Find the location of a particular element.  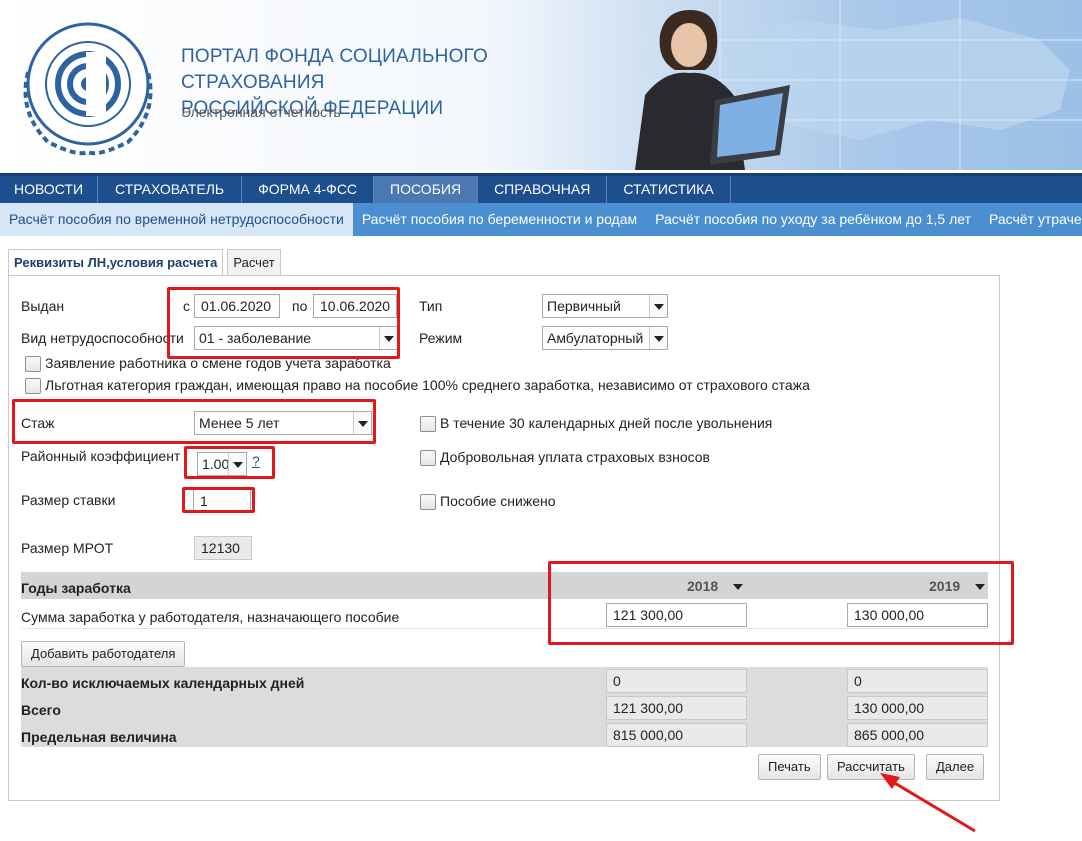

annotation-box-rate is located at coordinates (218, 500).